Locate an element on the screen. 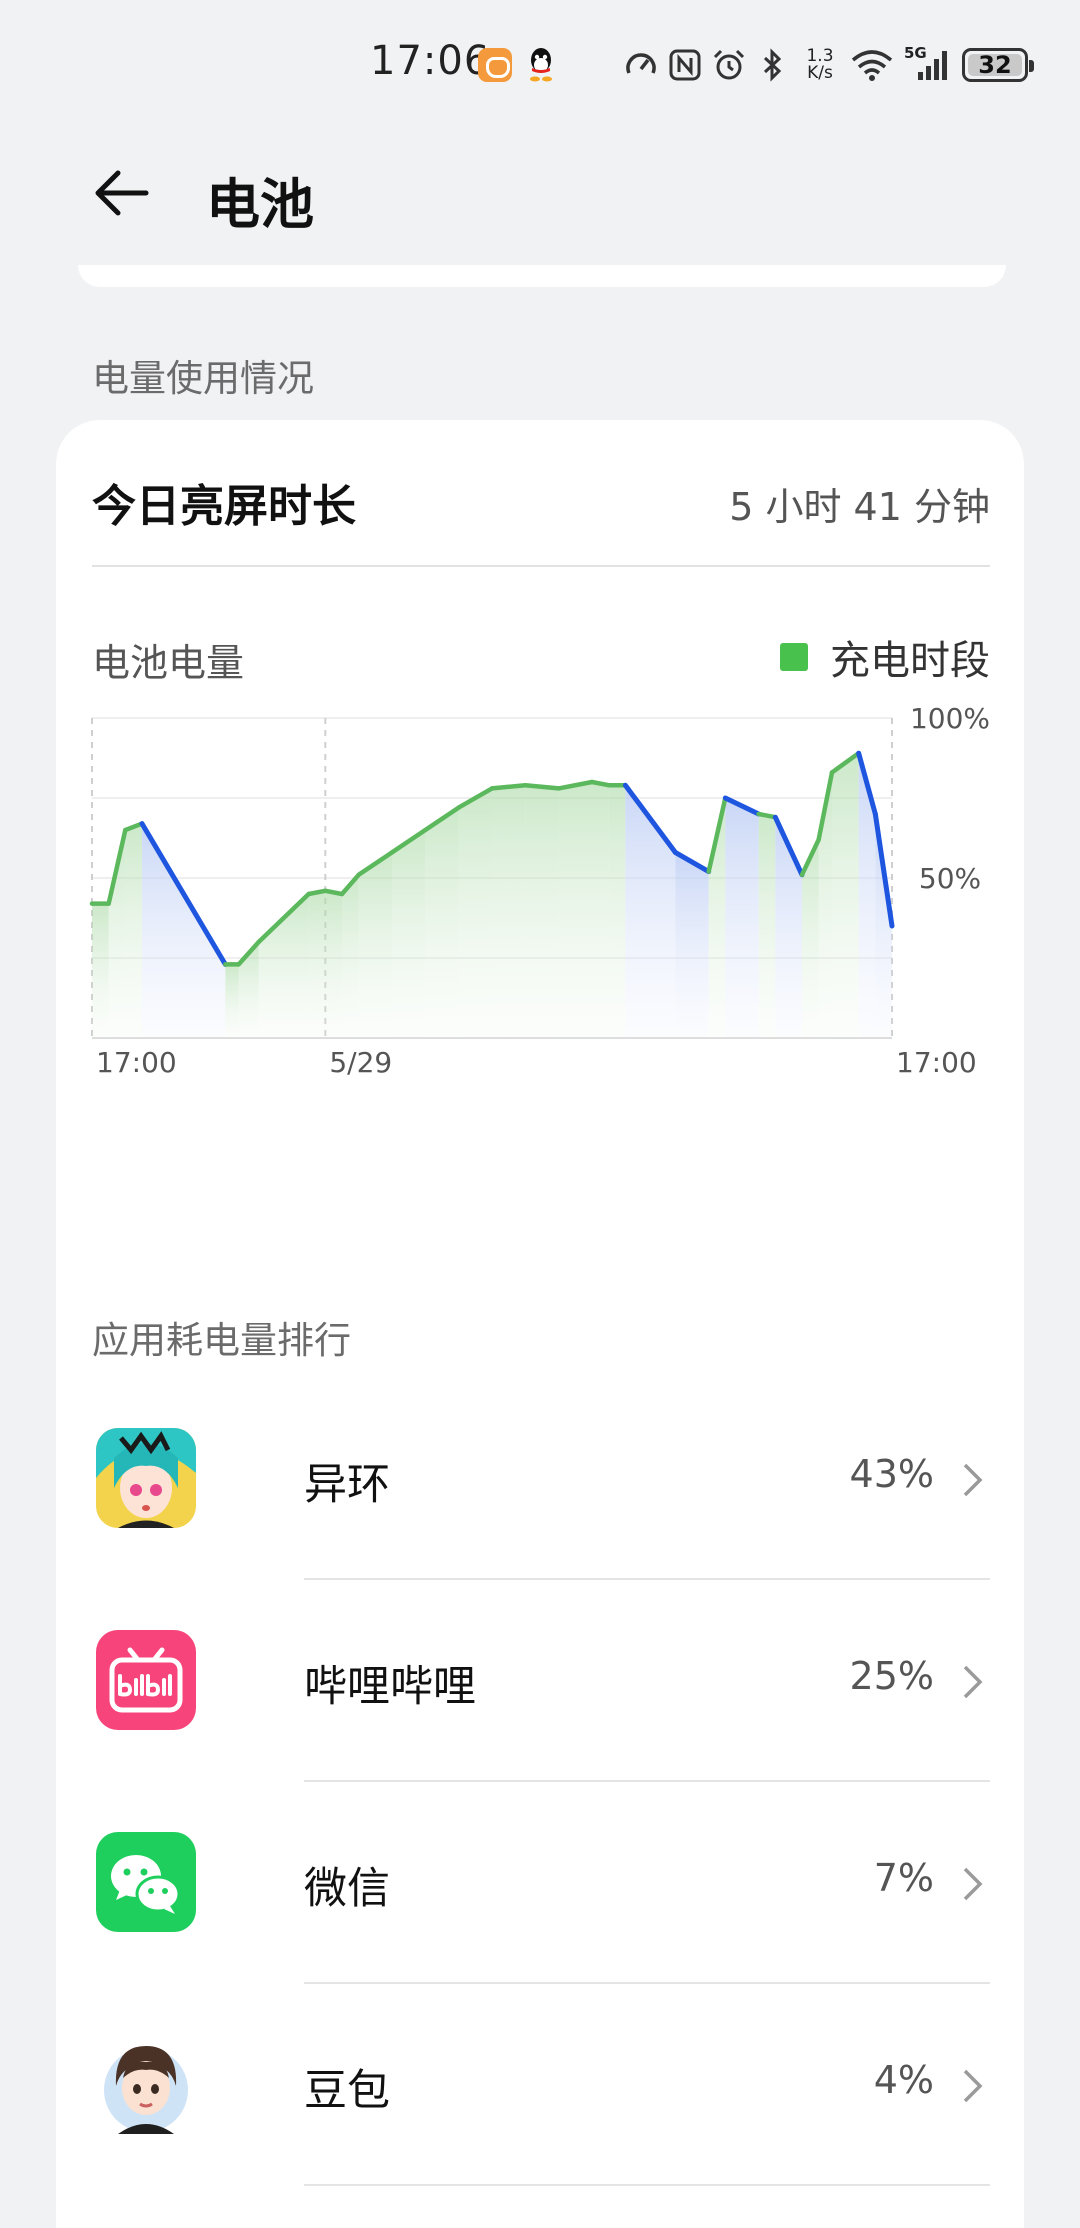 The width and height of the screenshot is (1080, 2228). network-speed: 1.3 K/s is located at coordinates (820, 64).